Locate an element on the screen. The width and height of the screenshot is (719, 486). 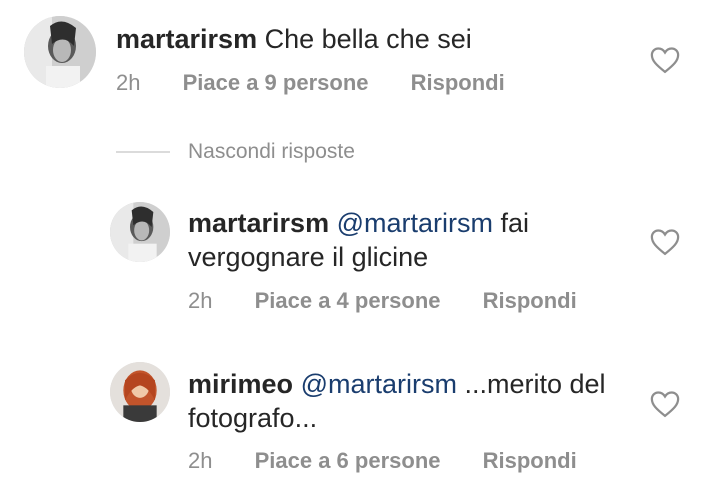
comment-meta: 2h Piace a 4 persone Rispondi is located at coordinates (382, 301).